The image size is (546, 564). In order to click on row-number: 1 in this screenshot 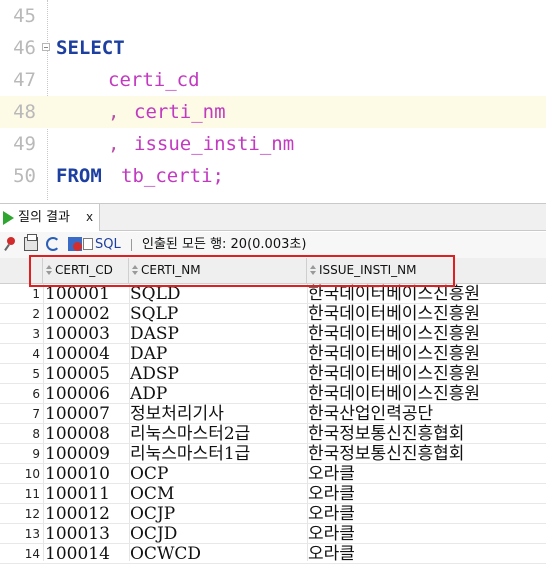, I will do `click(36, 294)`.